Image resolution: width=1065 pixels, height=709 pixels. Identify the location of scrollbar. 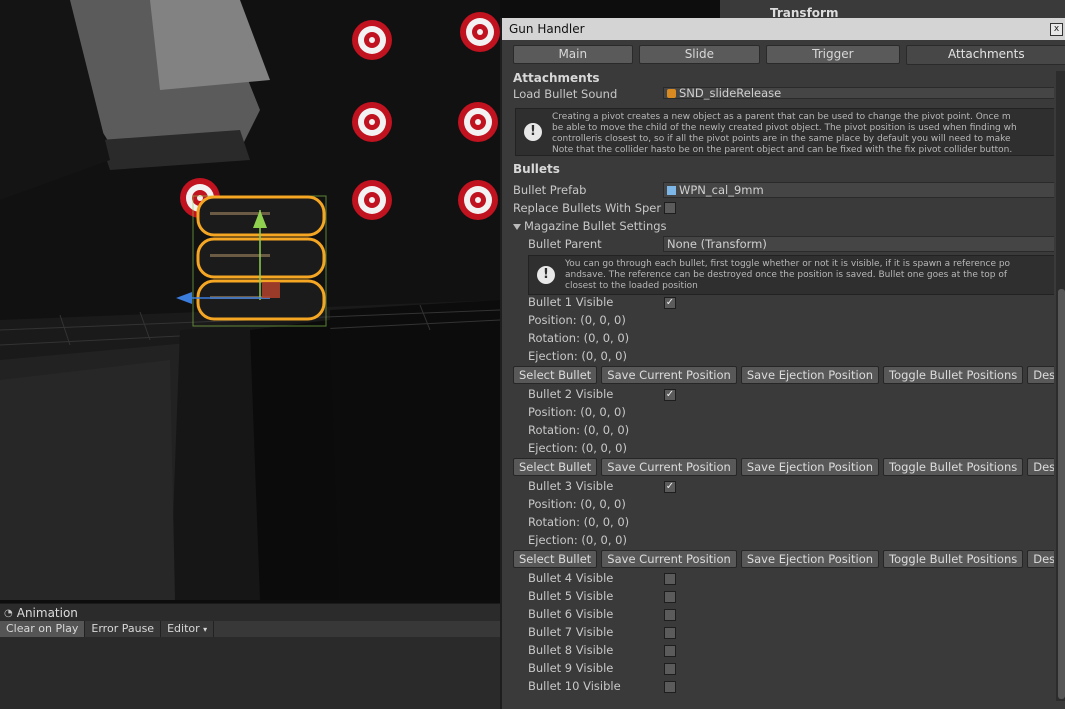
(1060, 386).